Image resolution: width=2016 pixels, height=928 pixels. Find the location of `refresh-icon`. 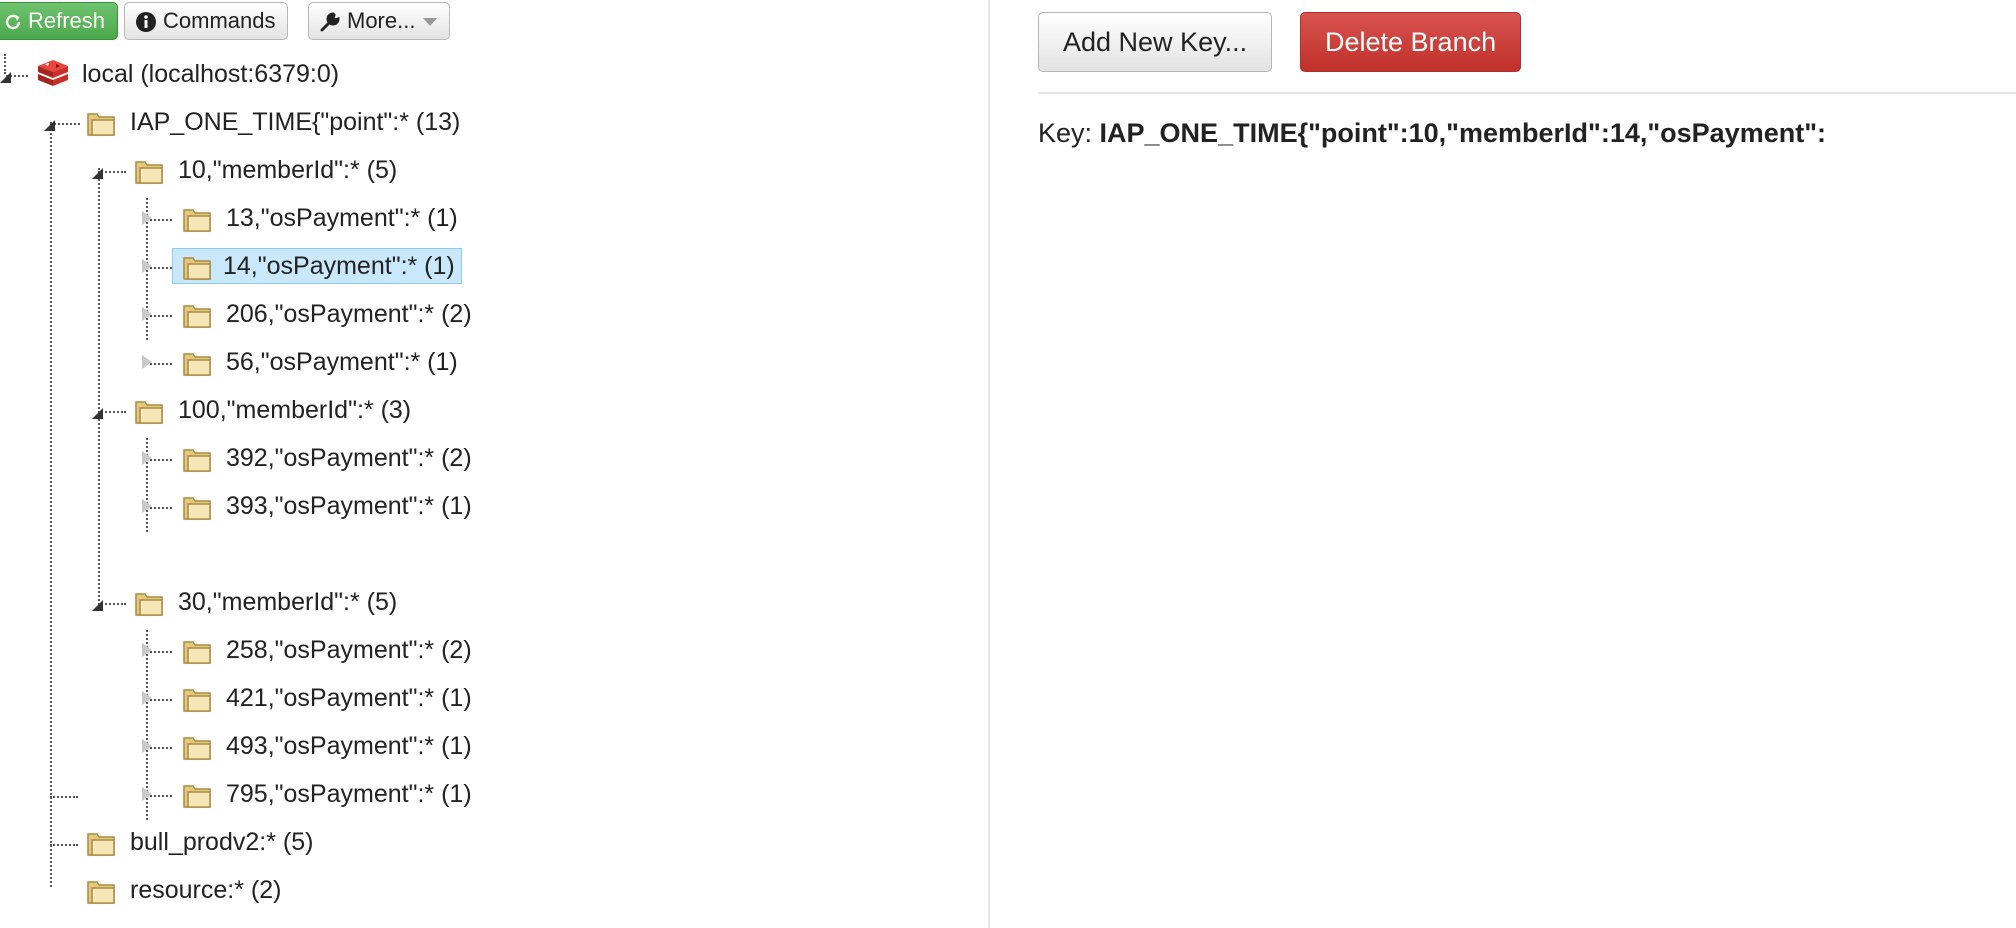

refresh-icon is located at coordinates (13, 22).